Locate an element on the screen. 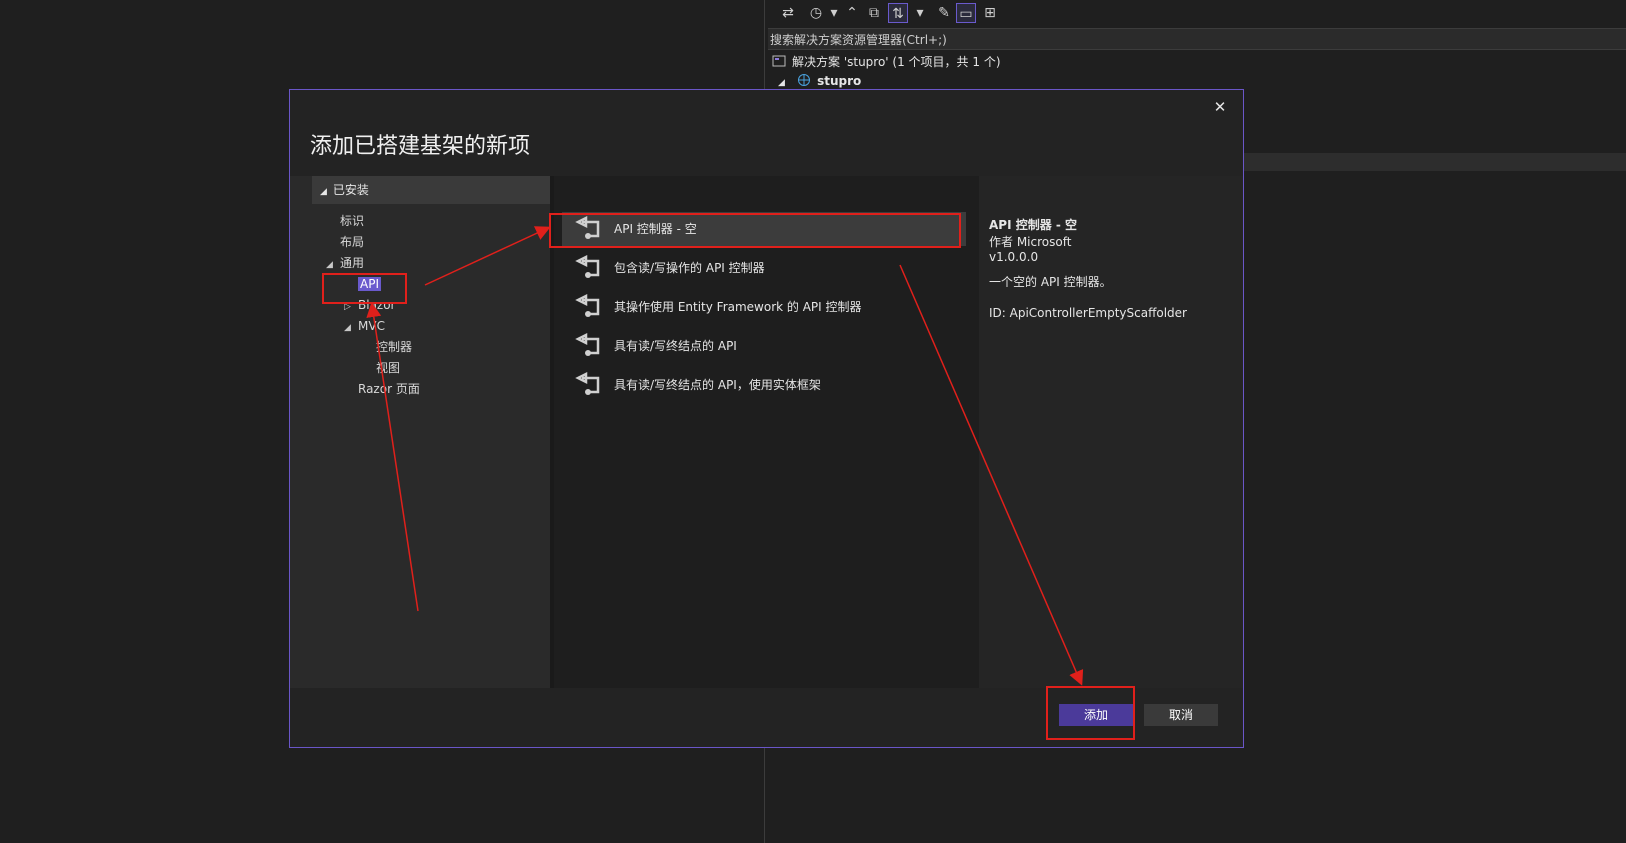 The width and height of the screenshot is (1626, 843). project-label: stupro is located at coordinates (839, 81).